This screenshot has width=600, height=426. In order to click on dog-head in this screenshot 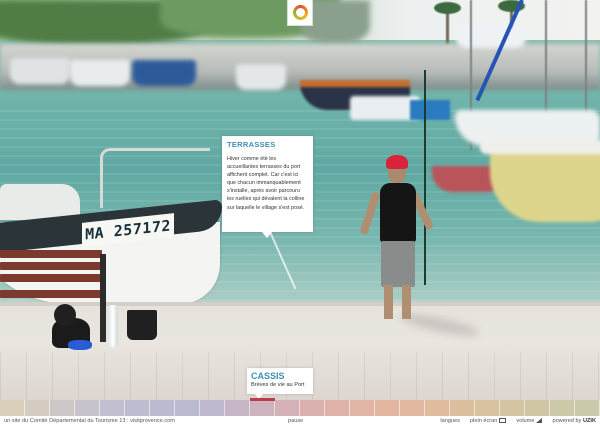, I will do `click(65, 315)`.